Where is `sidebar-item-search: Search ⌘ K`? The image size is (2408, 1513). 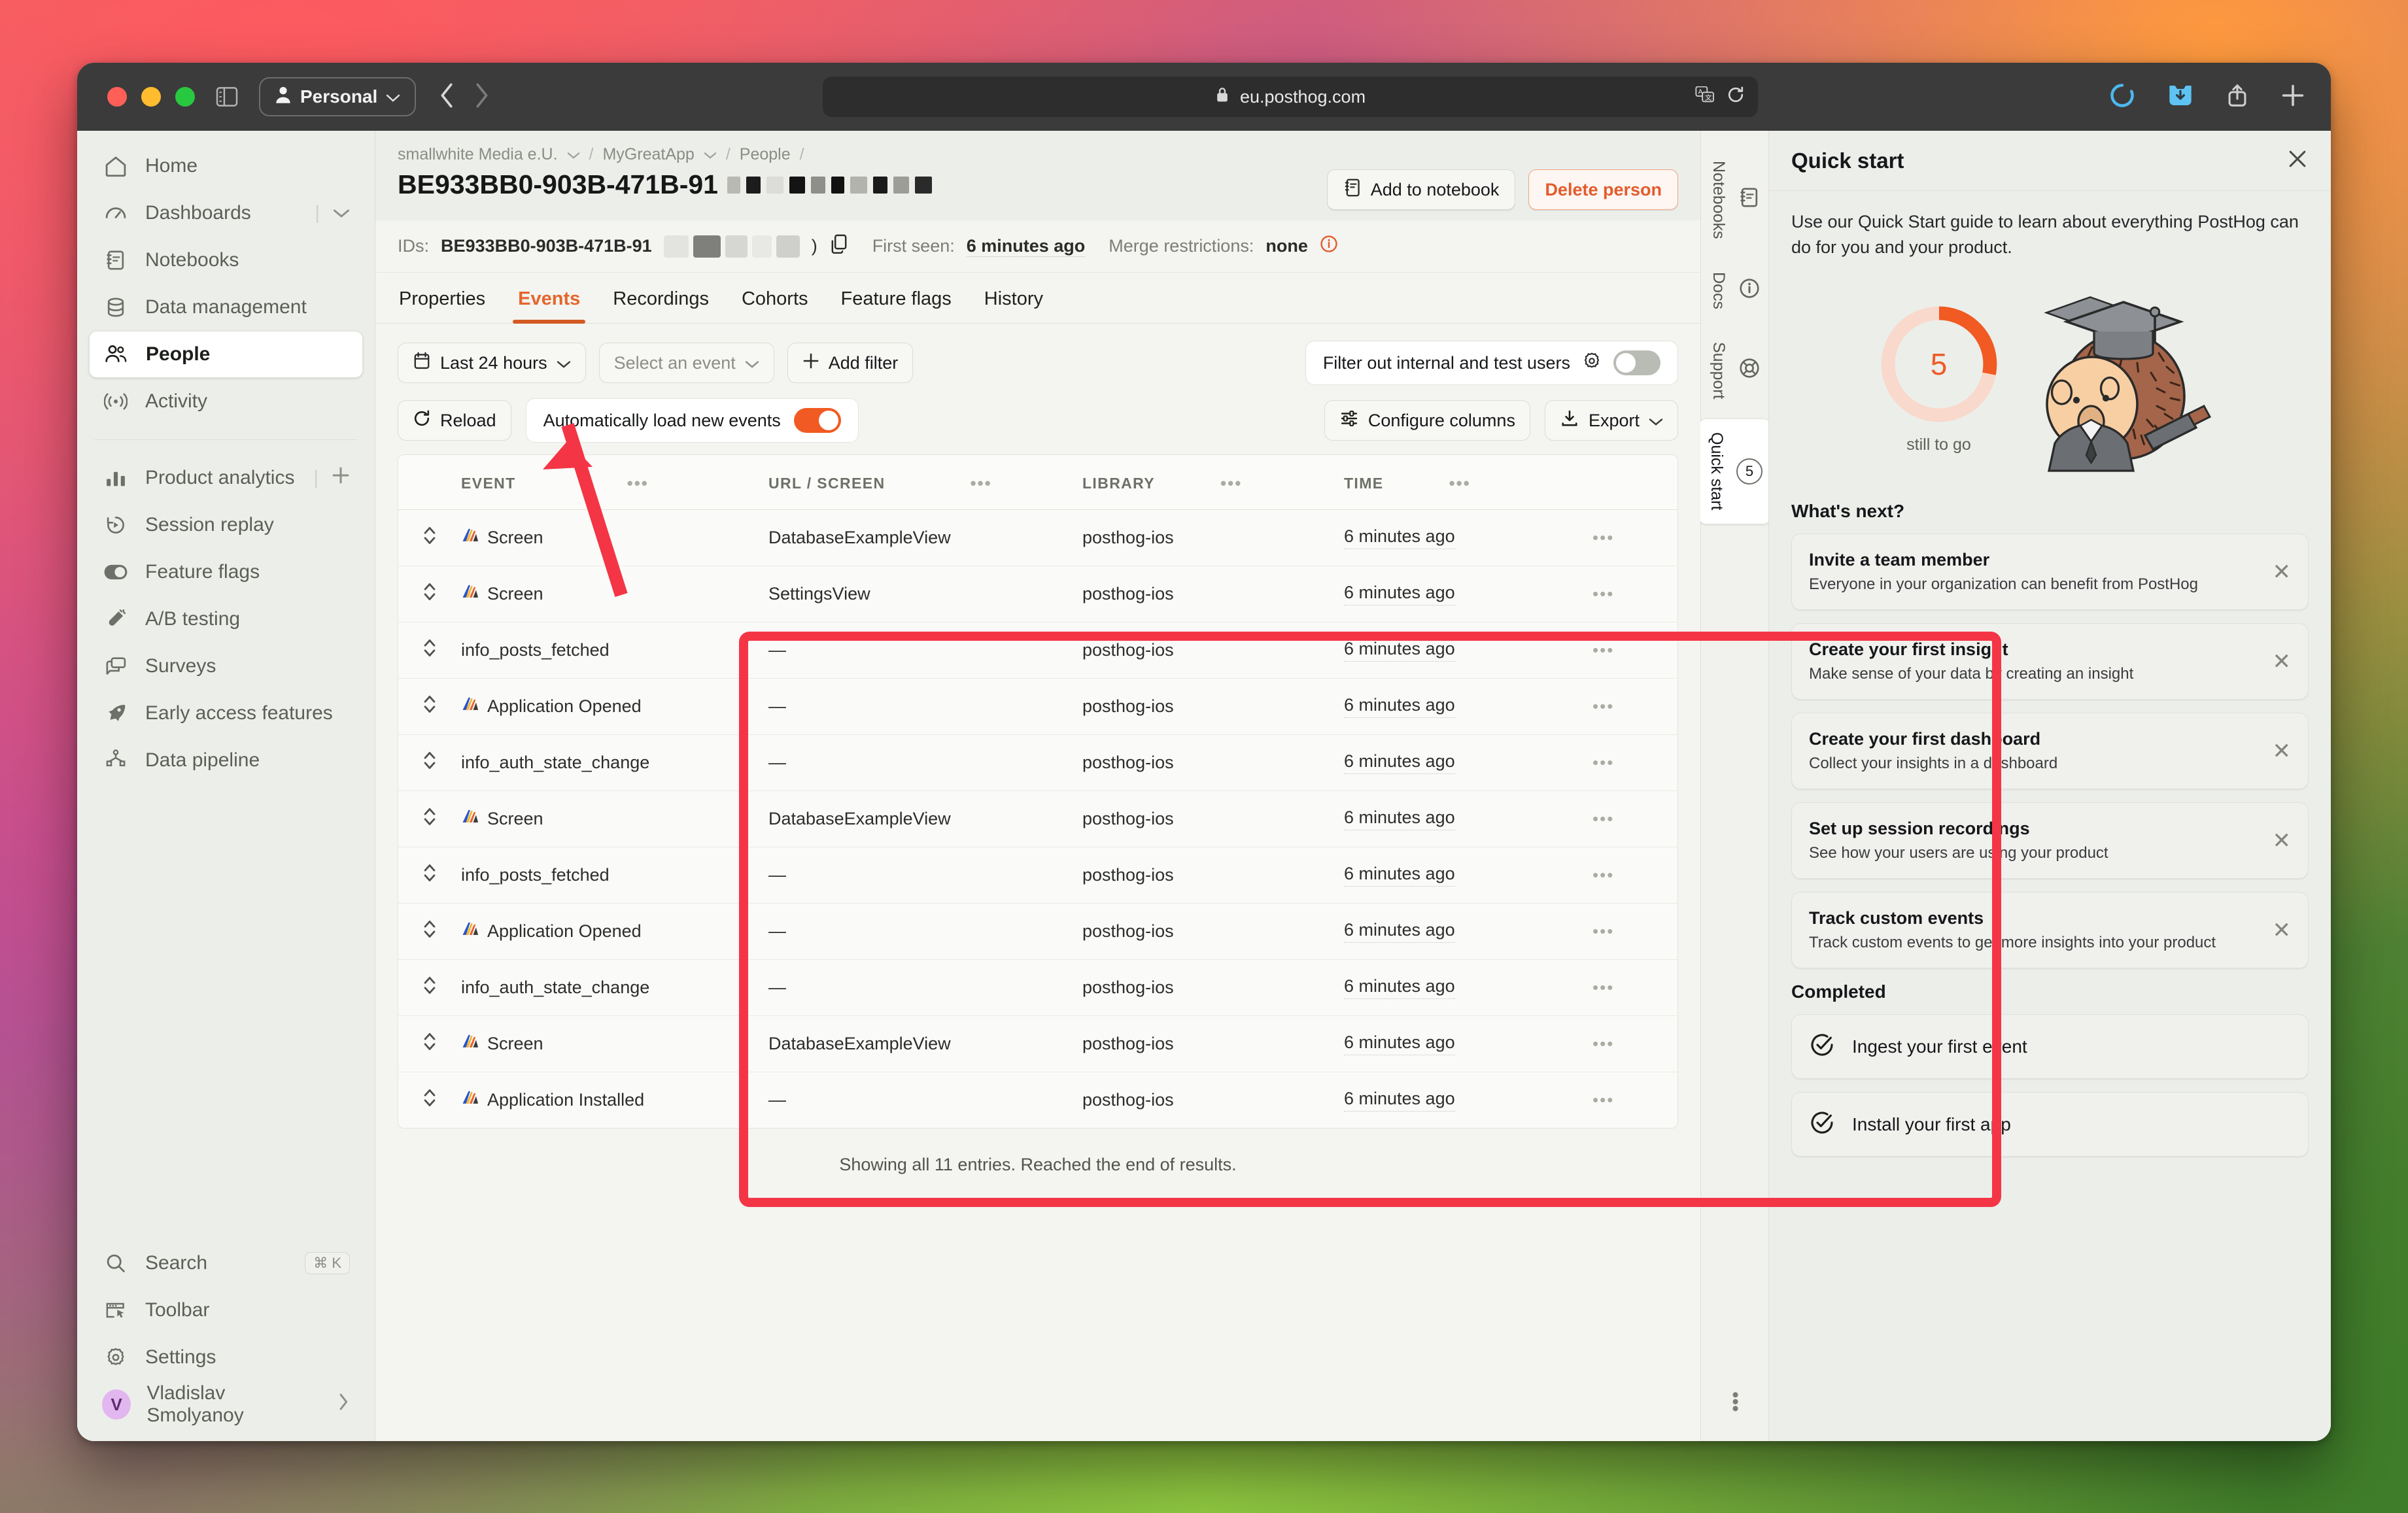 sidebar-item-search: Search ⌘ K is located at coordinates (226, 1263).